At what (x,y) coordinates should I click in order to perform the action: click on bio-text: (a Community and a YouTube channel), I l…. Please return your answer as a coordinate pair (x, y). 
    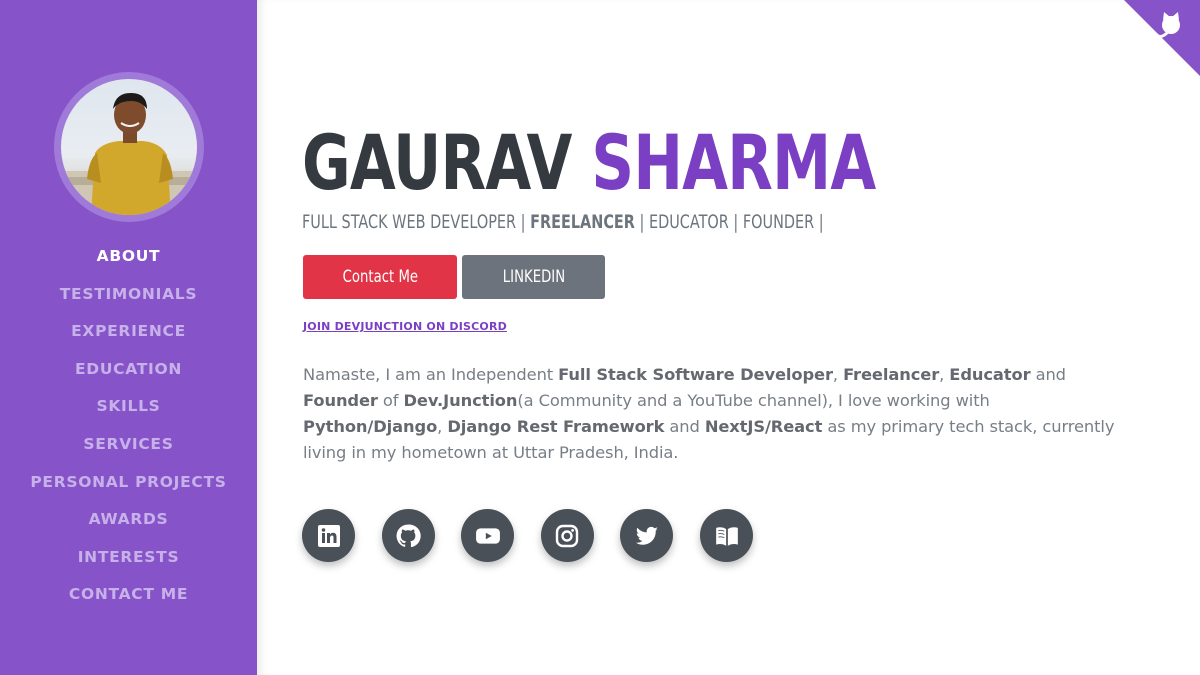
    Looking at the image, I should click on (753, 400).